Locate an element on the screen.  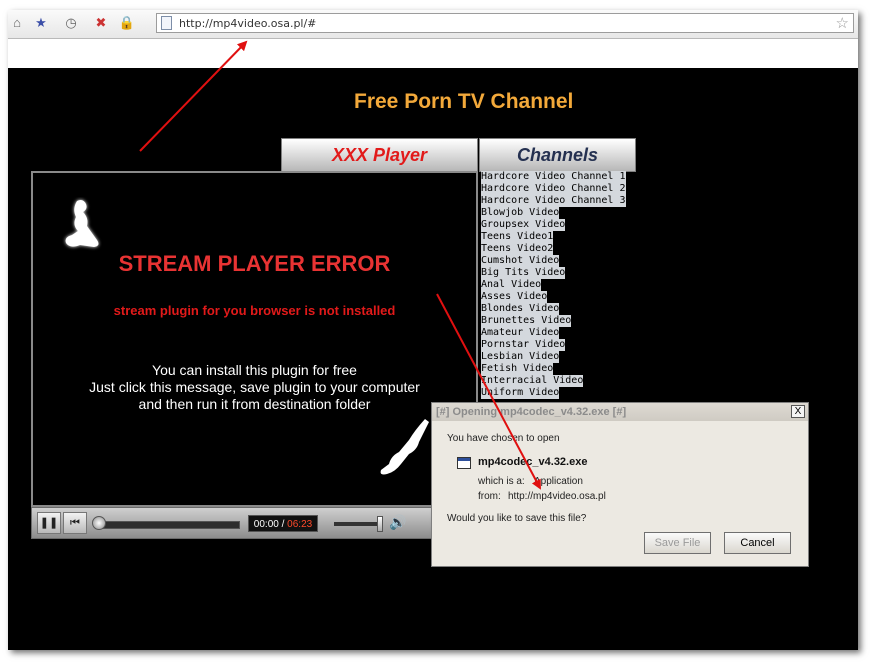
channel-item: Anal Video is located at coordinates (511, 285).